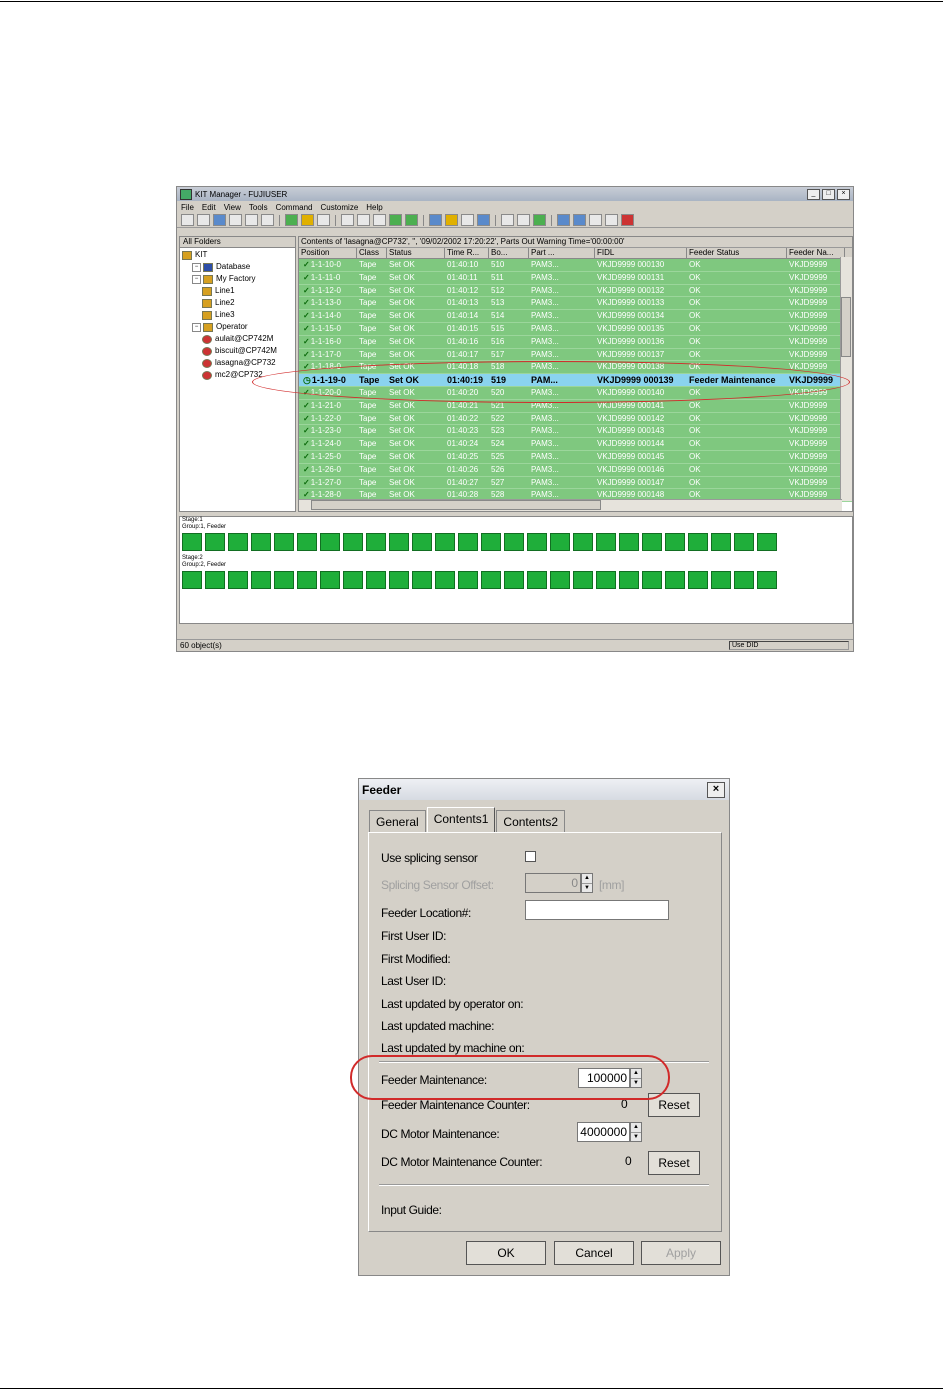  Describe the element at coordinates (411, 220) in the screenshot. I see `export-icon` at that location.